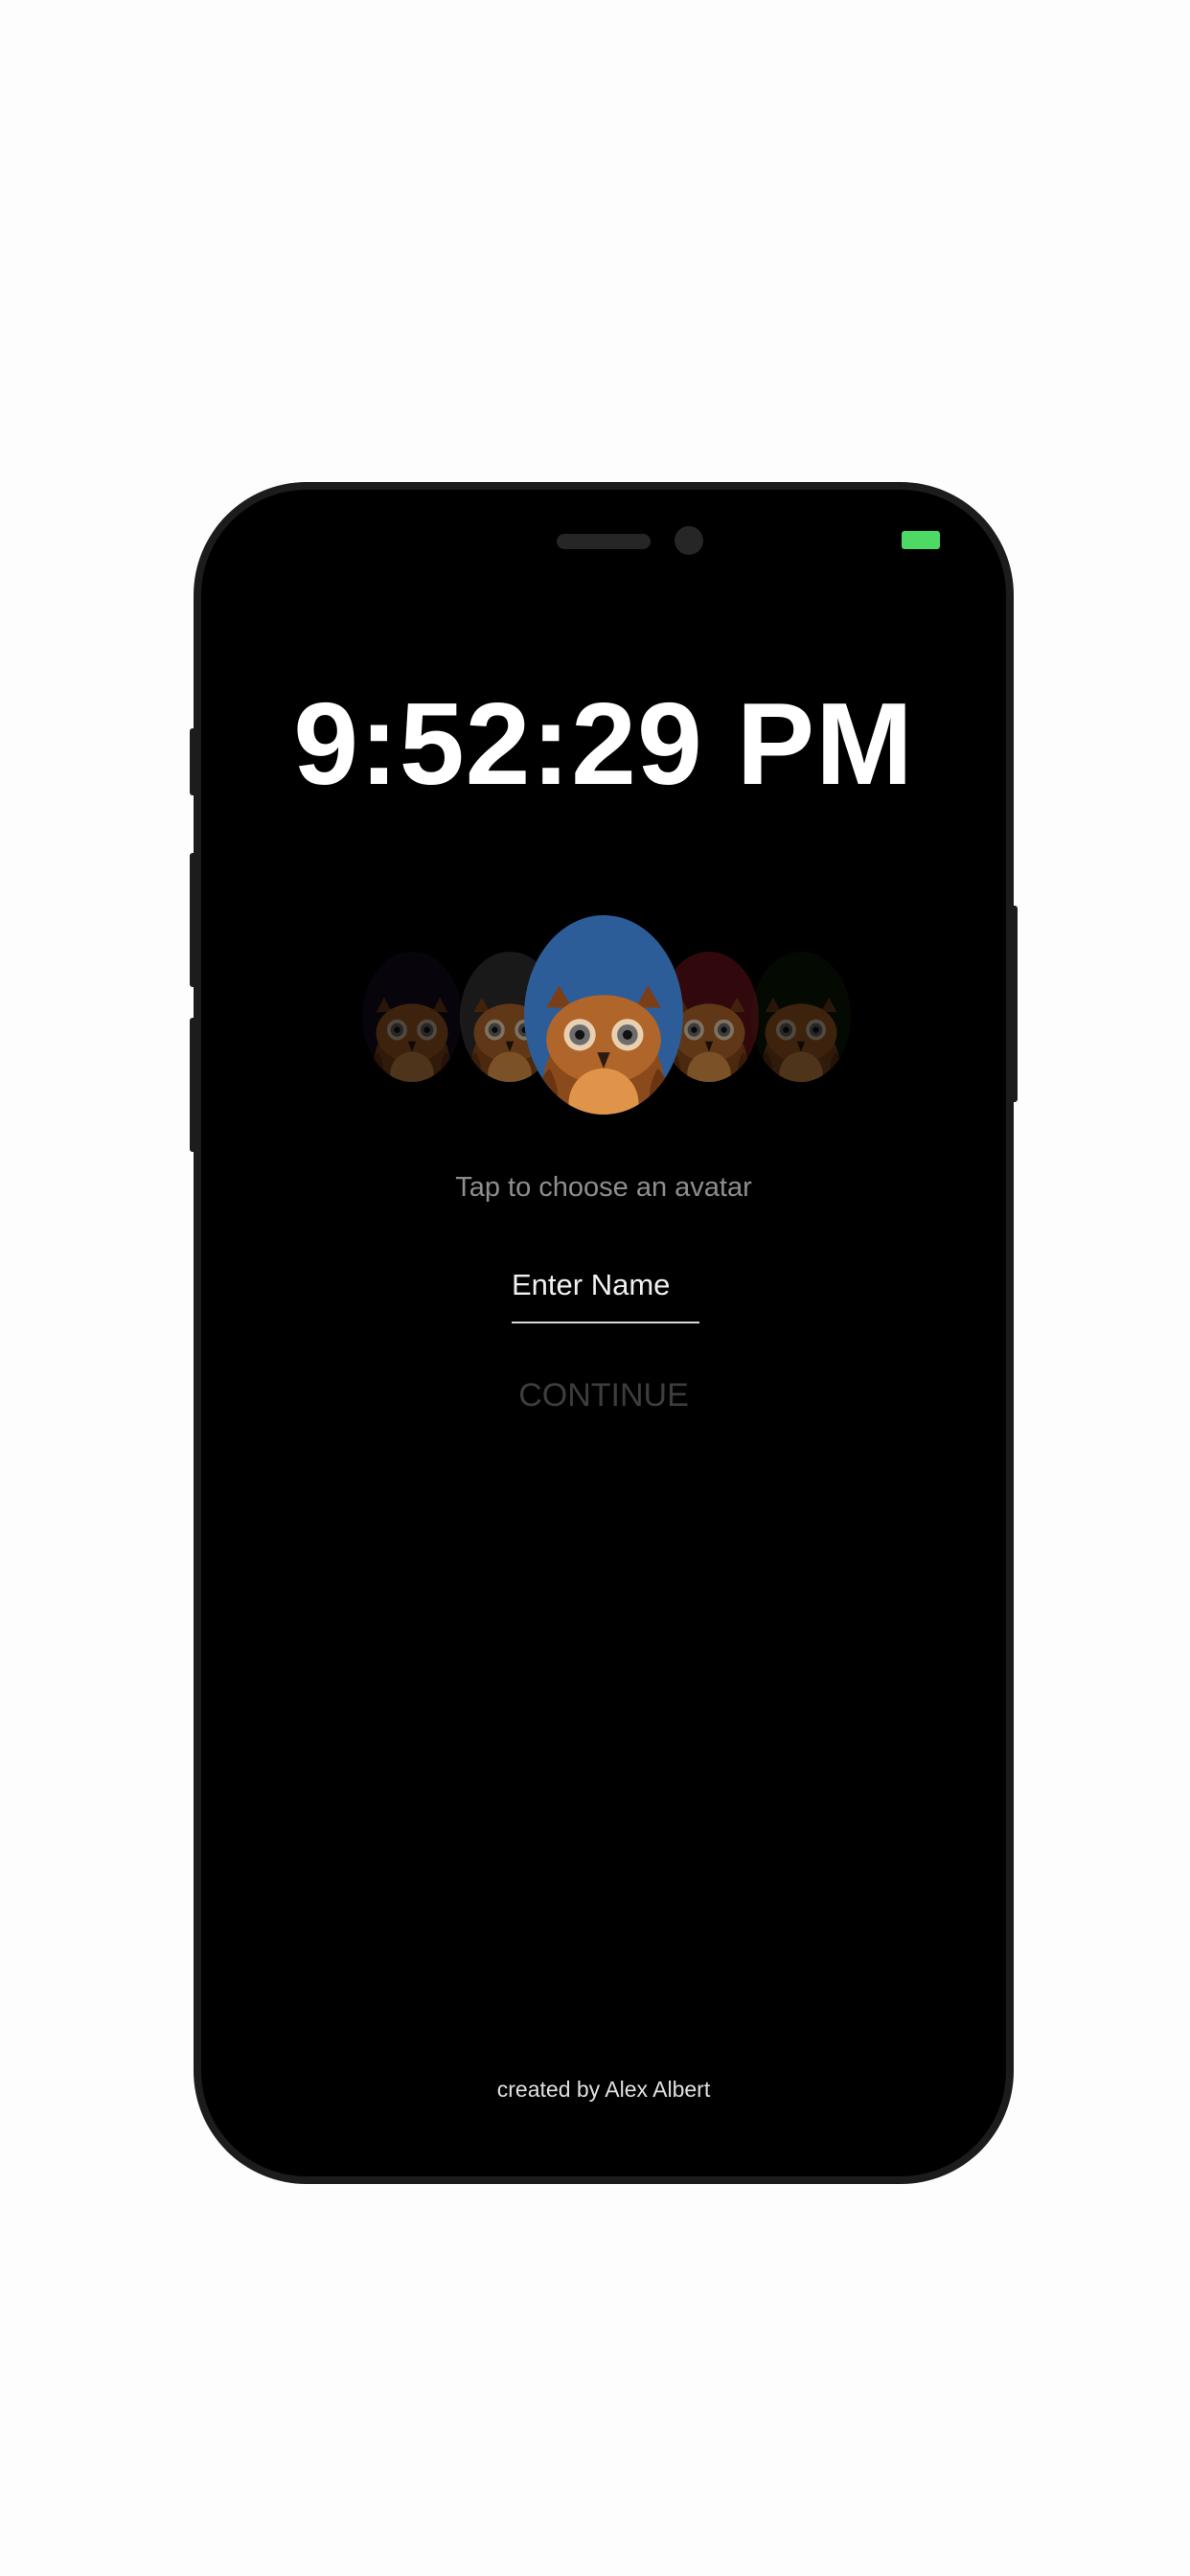  I want to click on clock-time: 9:52:29 PM, so click(604, 743).